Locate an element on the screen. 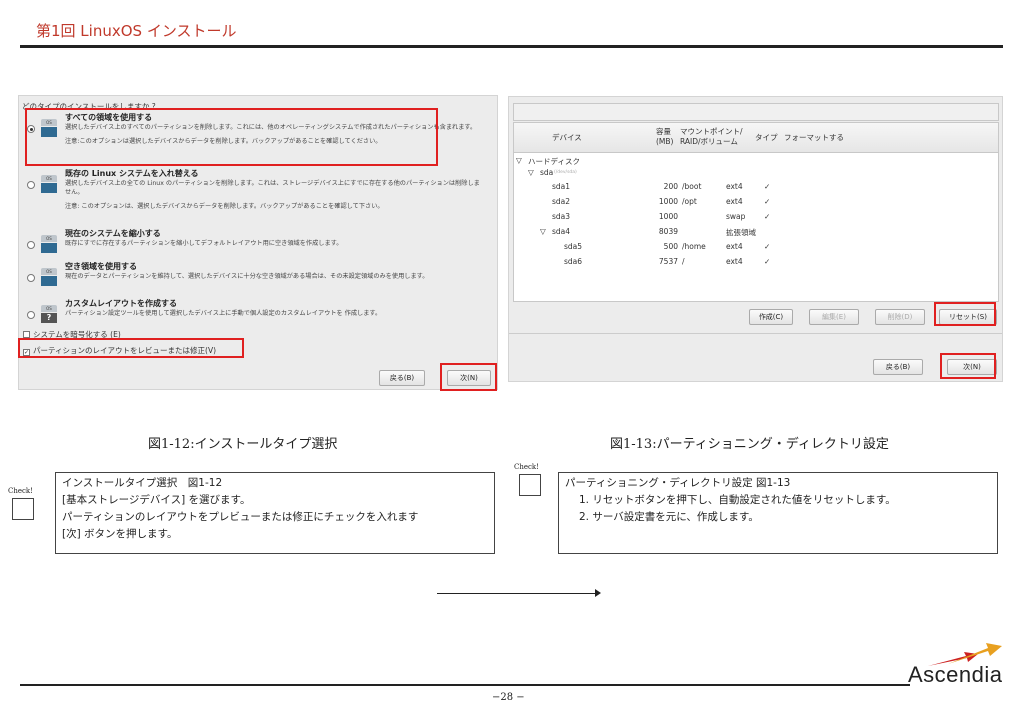  table-row: sda1 200 /boot ext4 ✓ is located at coordinates (756, 187).